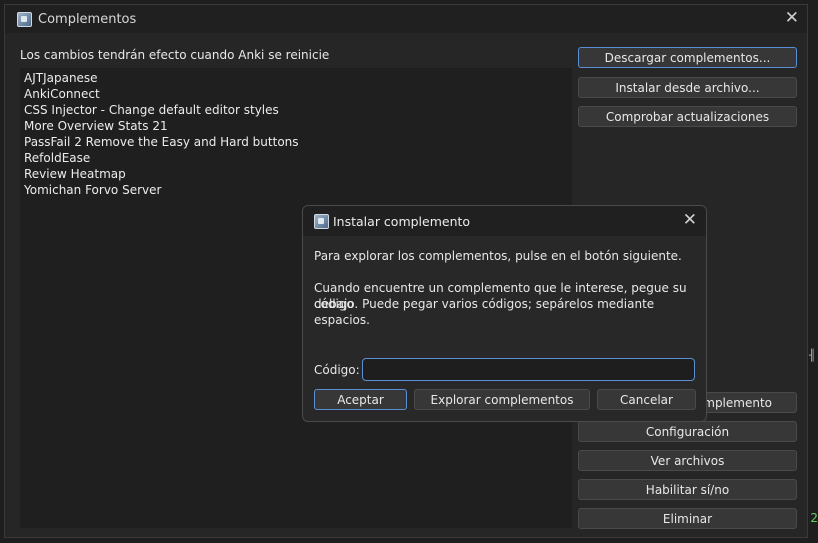  What do you see at coordinates (62, 94) in the screenshot?
I see `list-item: AnkiConnect` at bounding box center [62, 94].